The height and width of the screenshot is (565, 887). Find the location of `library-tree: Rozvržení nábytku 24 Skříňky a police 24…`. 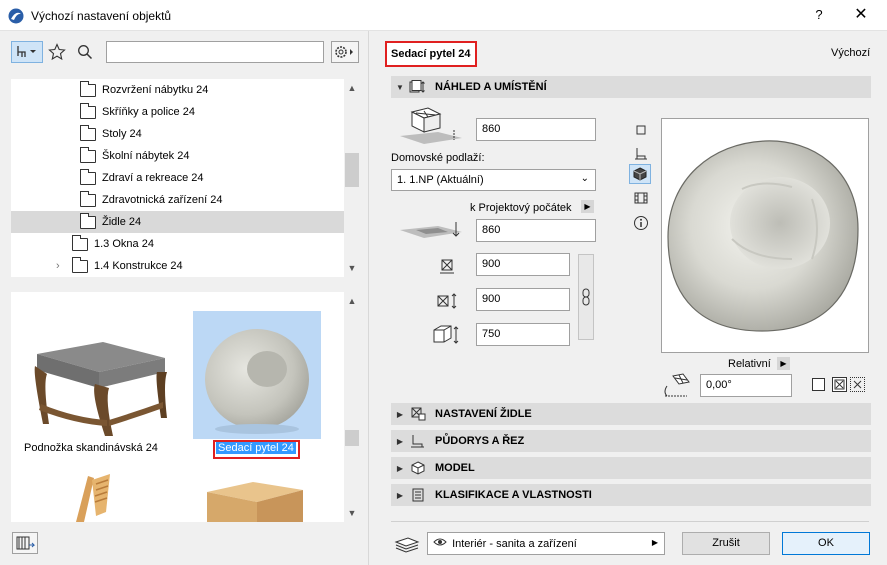

library-tree: Rozvržení nábytku 24 Skříňky a police 24… is located at coordinates (185, 178).